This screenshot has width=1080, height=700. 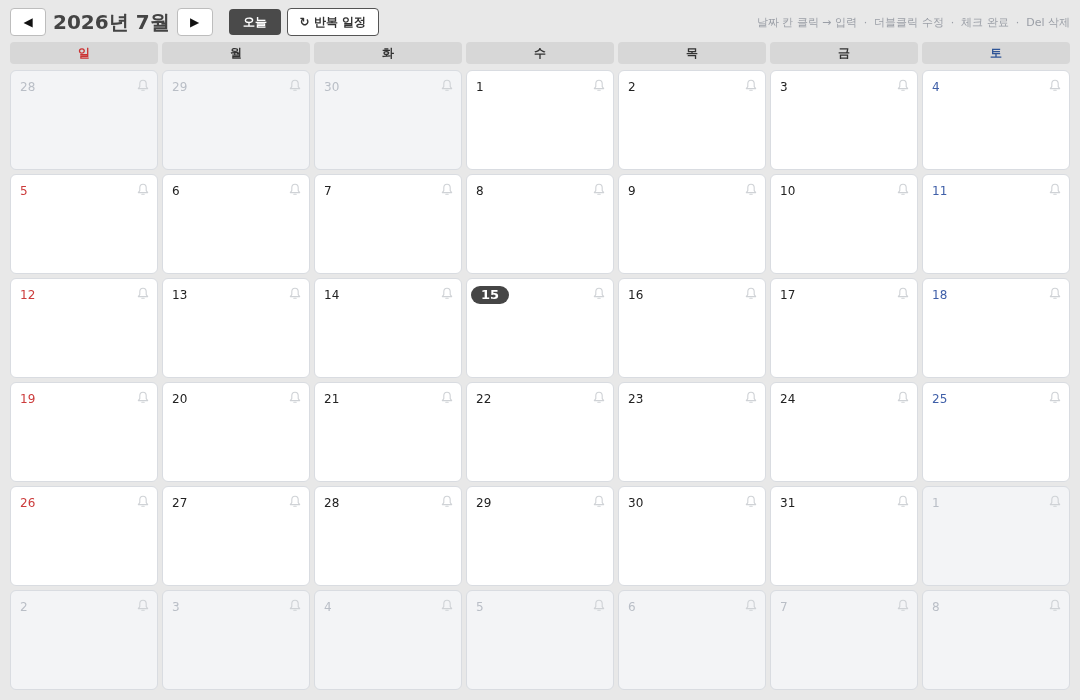 What do you see at coordinates (194, 22) in the screenshot?
I see `next-month-button: ▶` at bounding box center [194, 22].